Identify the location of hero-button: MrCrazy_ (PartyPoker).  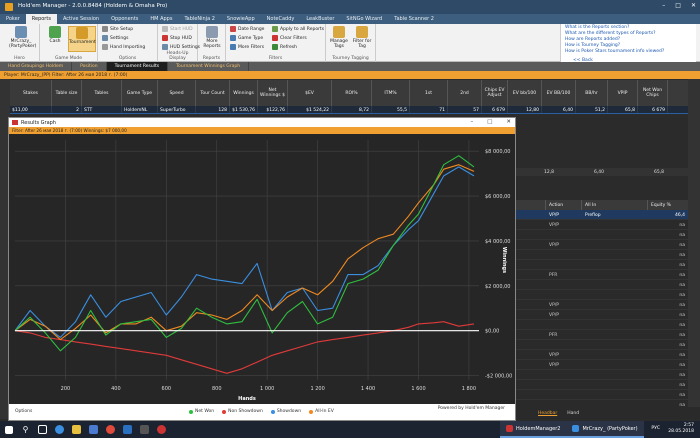
(22, 37).